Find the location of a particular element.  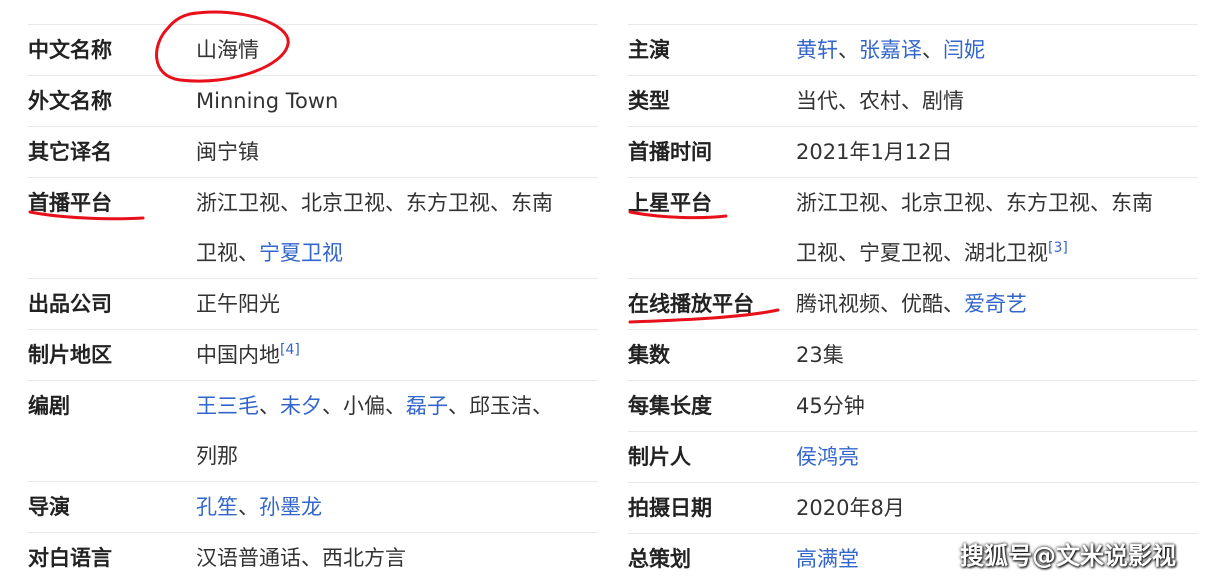

infobox-row-screenwriter: 编剧 王三毛、未夕、小偏、磊子、邱玉洁、 列那 is located at coordinates (313, 430).